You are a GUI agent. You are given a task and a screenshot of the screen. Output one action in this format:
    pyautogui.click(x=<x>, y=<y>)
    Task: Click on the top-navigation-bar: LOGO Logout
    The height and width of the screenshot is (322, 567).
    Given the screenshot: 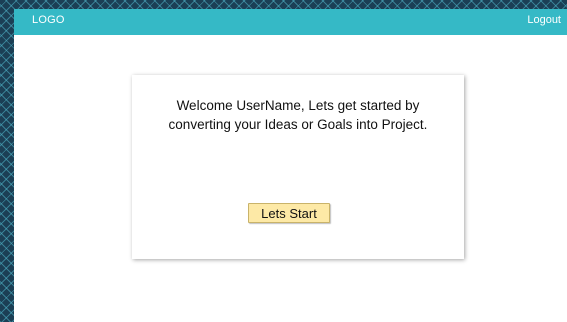 What is the action you would take?
    pyautogui.click(x=290, y=22)
    